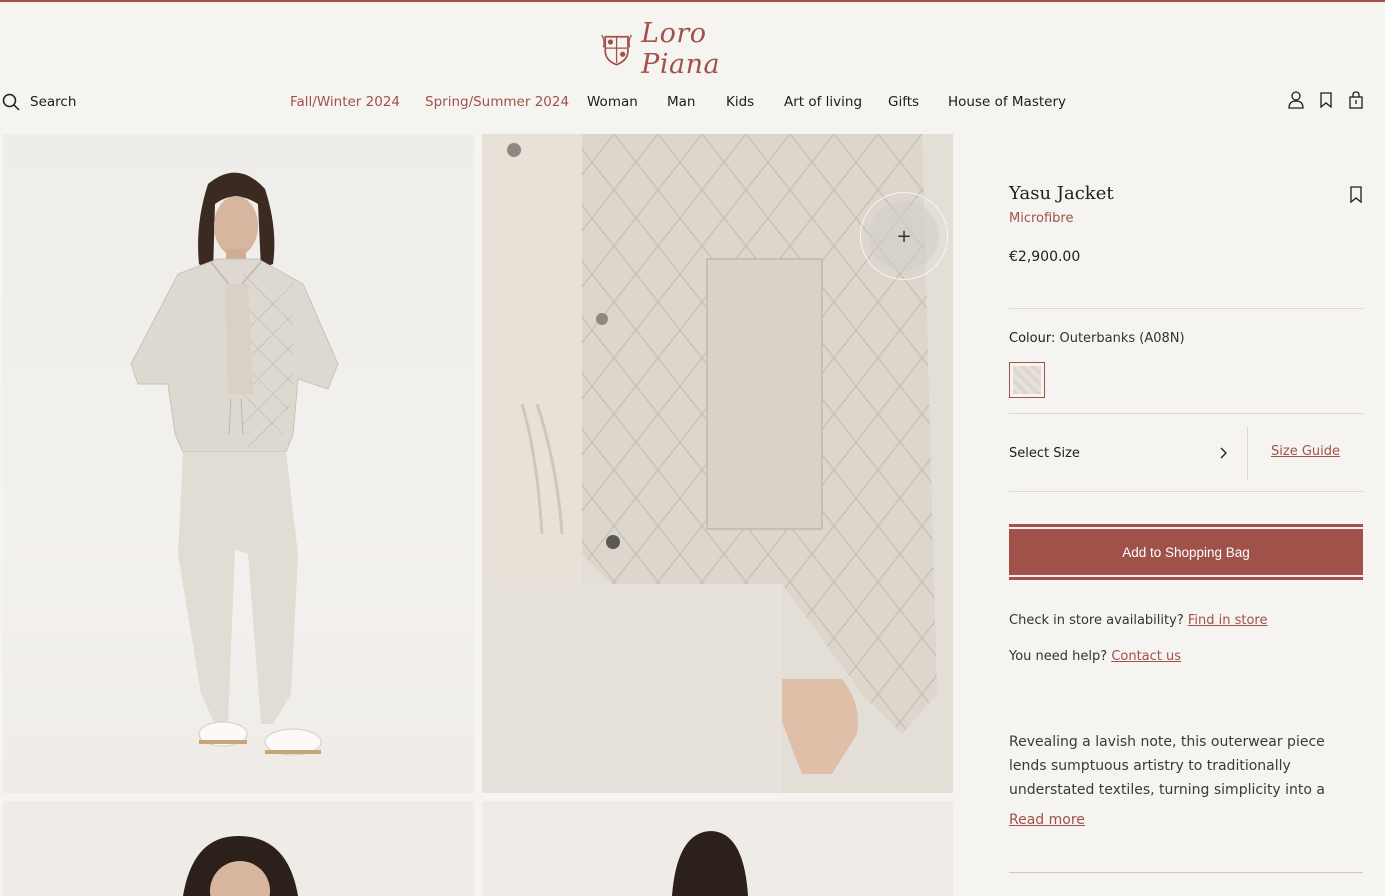 The height and width of the screenshot is (896, 1385). What do you see at coordinates (1247, 453) in the screenshot?
I see `size-divider` at bounding box center [1247, 453].